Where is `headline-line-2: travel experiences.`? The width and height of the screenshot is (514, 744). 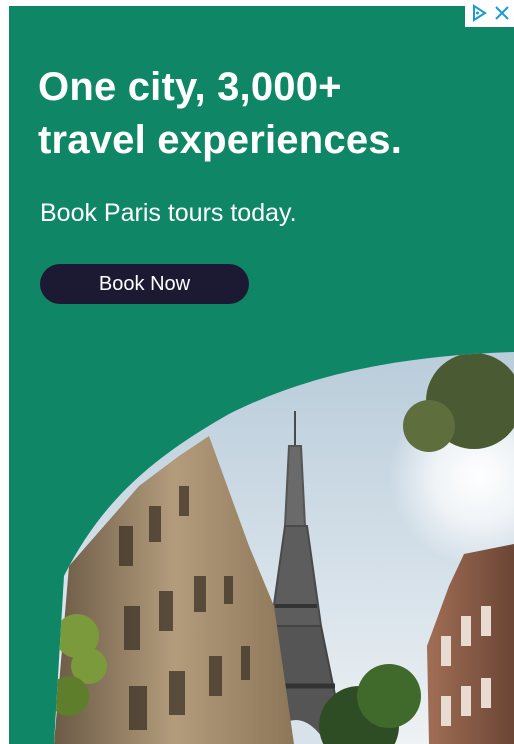
headline-line-2: travel experiences. is located at coordinates (220, 140).